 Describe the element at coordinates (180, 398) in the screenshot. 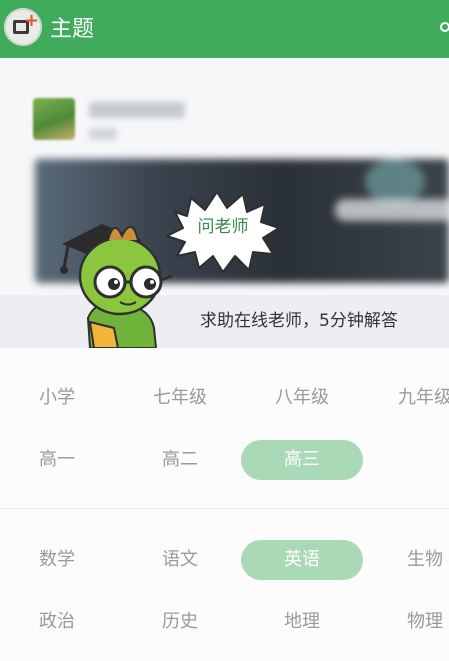

I see `grade-option: 七年级` at that location.